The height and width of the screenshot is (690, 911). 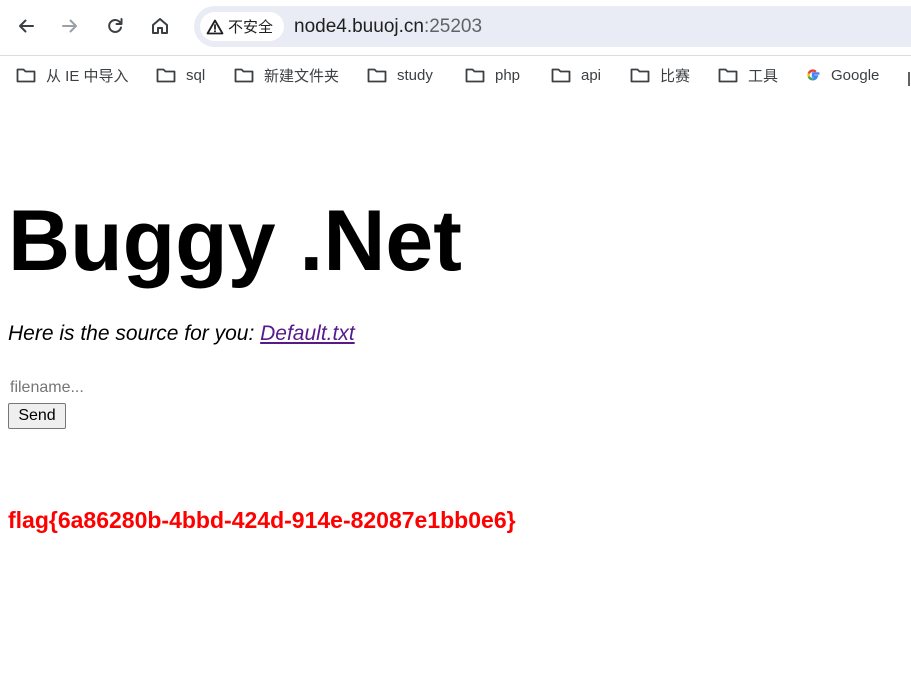 I want to click on warning-icon, so click(x=215, y=26).